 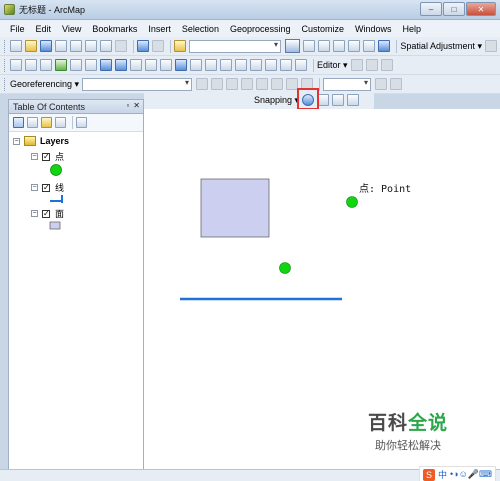 I want to click on maximize-button: □, so click(x=454, y=9).